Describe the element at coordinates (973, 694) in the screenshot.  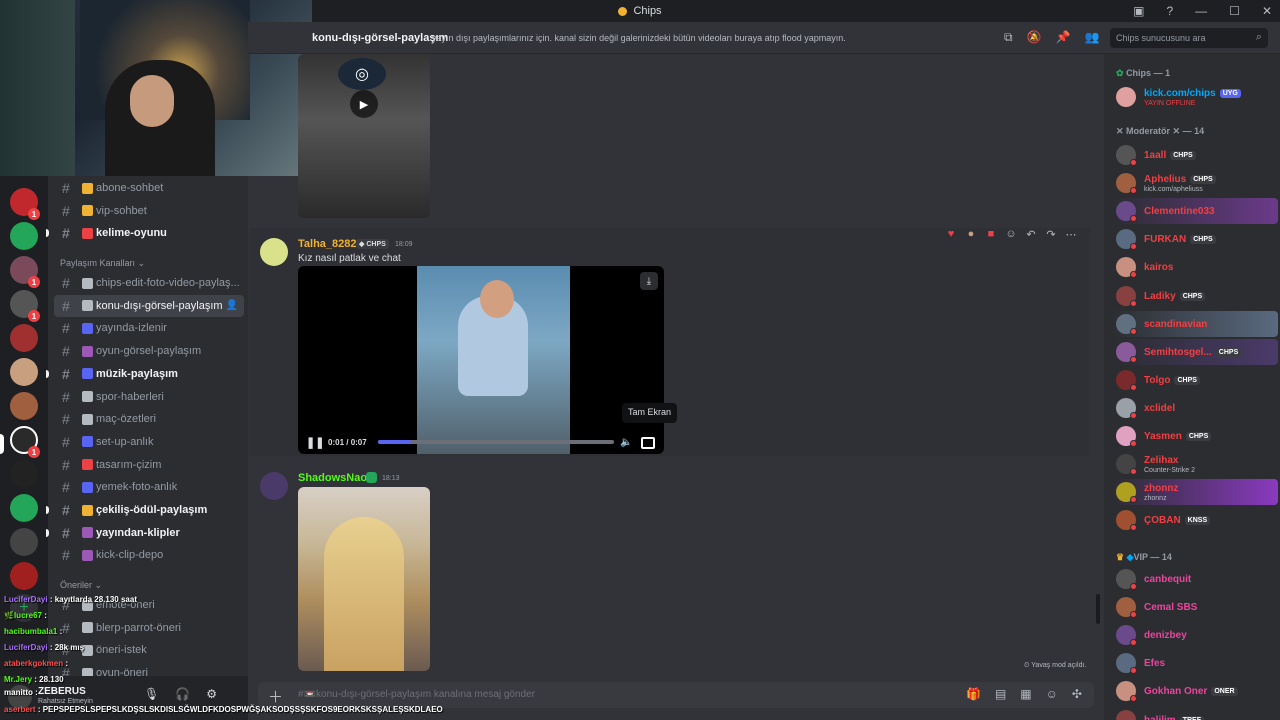
I see `gift-icon: 🎁` at that location.